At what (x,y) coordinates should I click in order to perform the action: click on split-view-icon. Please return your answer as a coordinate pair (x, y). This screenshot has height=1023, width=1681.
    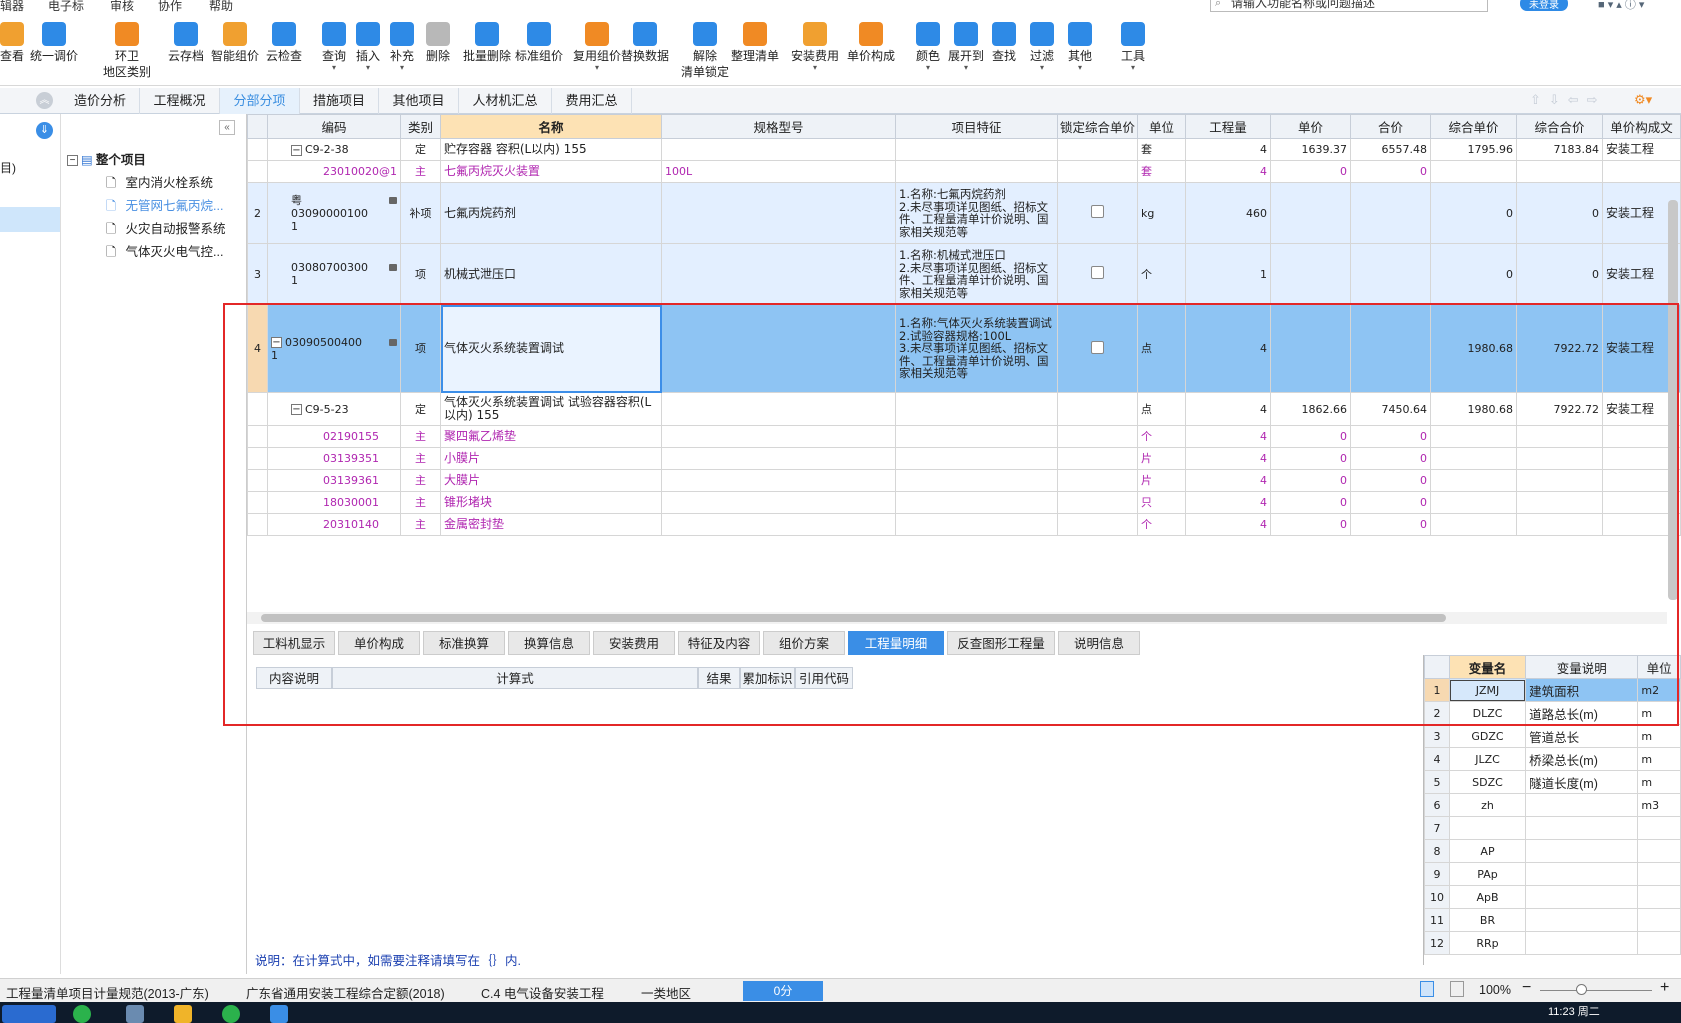
    Looking at the image, I should click on (1457, 989).